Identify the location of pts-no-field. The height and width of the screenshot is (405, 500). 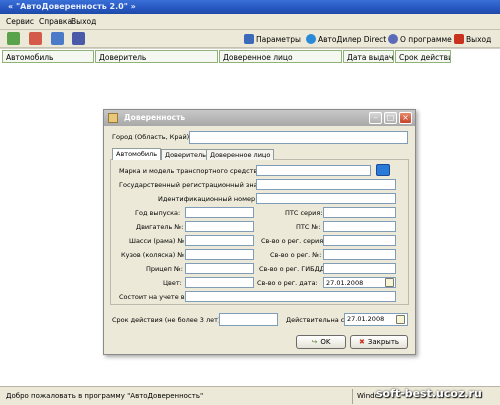
(359, 226).